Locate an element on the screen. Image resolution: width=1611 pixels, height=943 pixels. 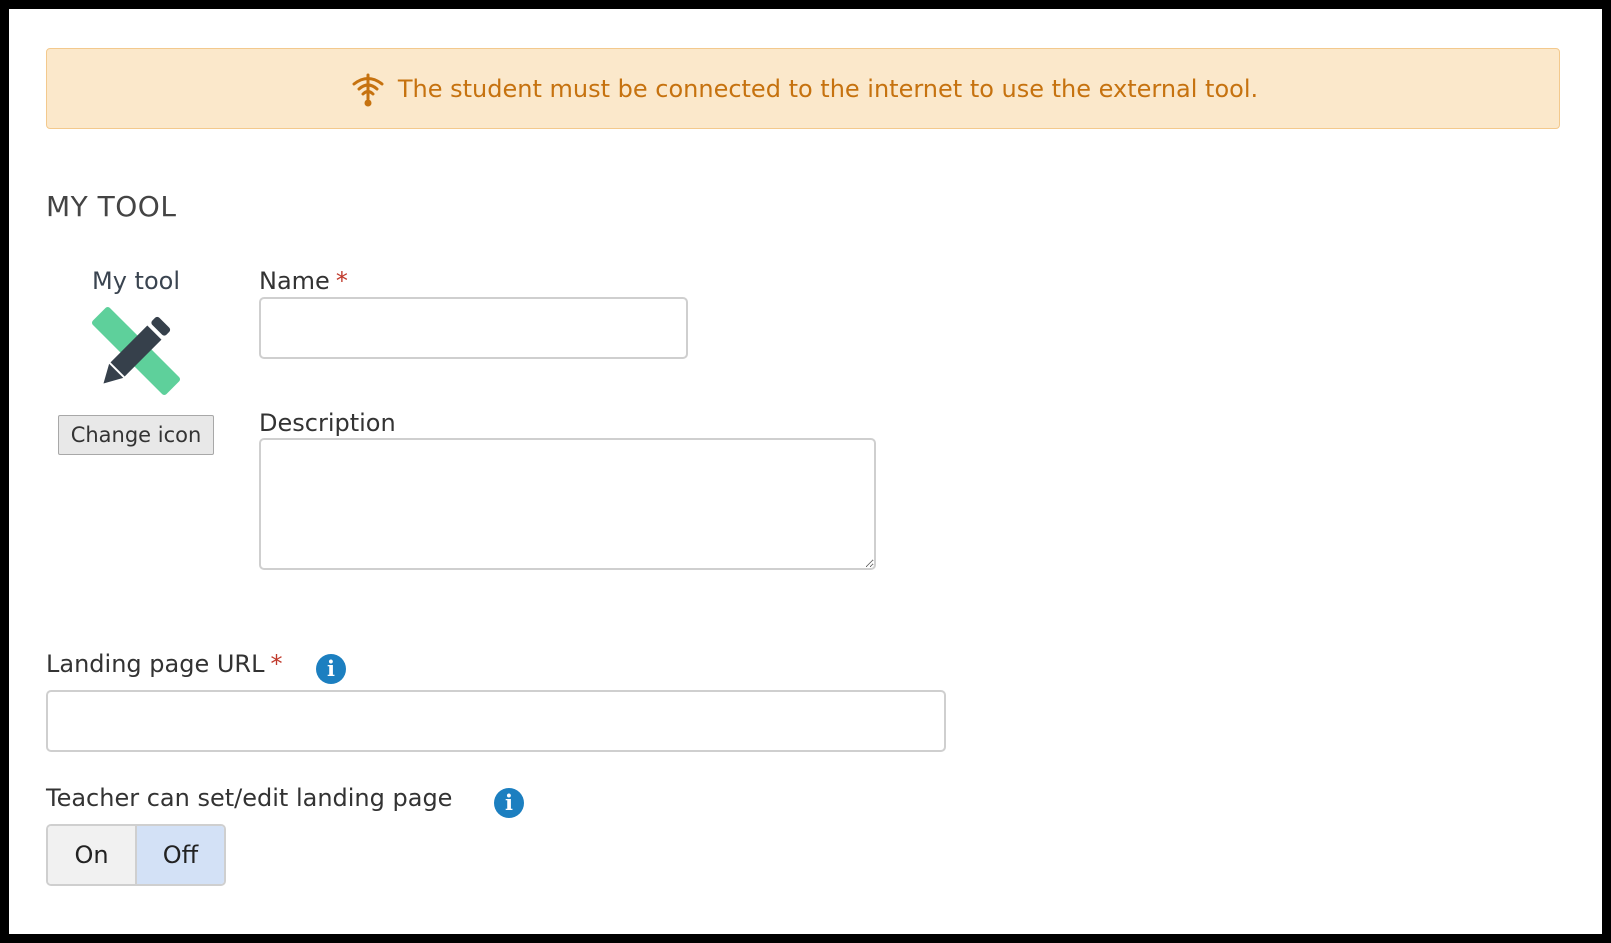
name-label: Name * is located at coordinates (303, 281).